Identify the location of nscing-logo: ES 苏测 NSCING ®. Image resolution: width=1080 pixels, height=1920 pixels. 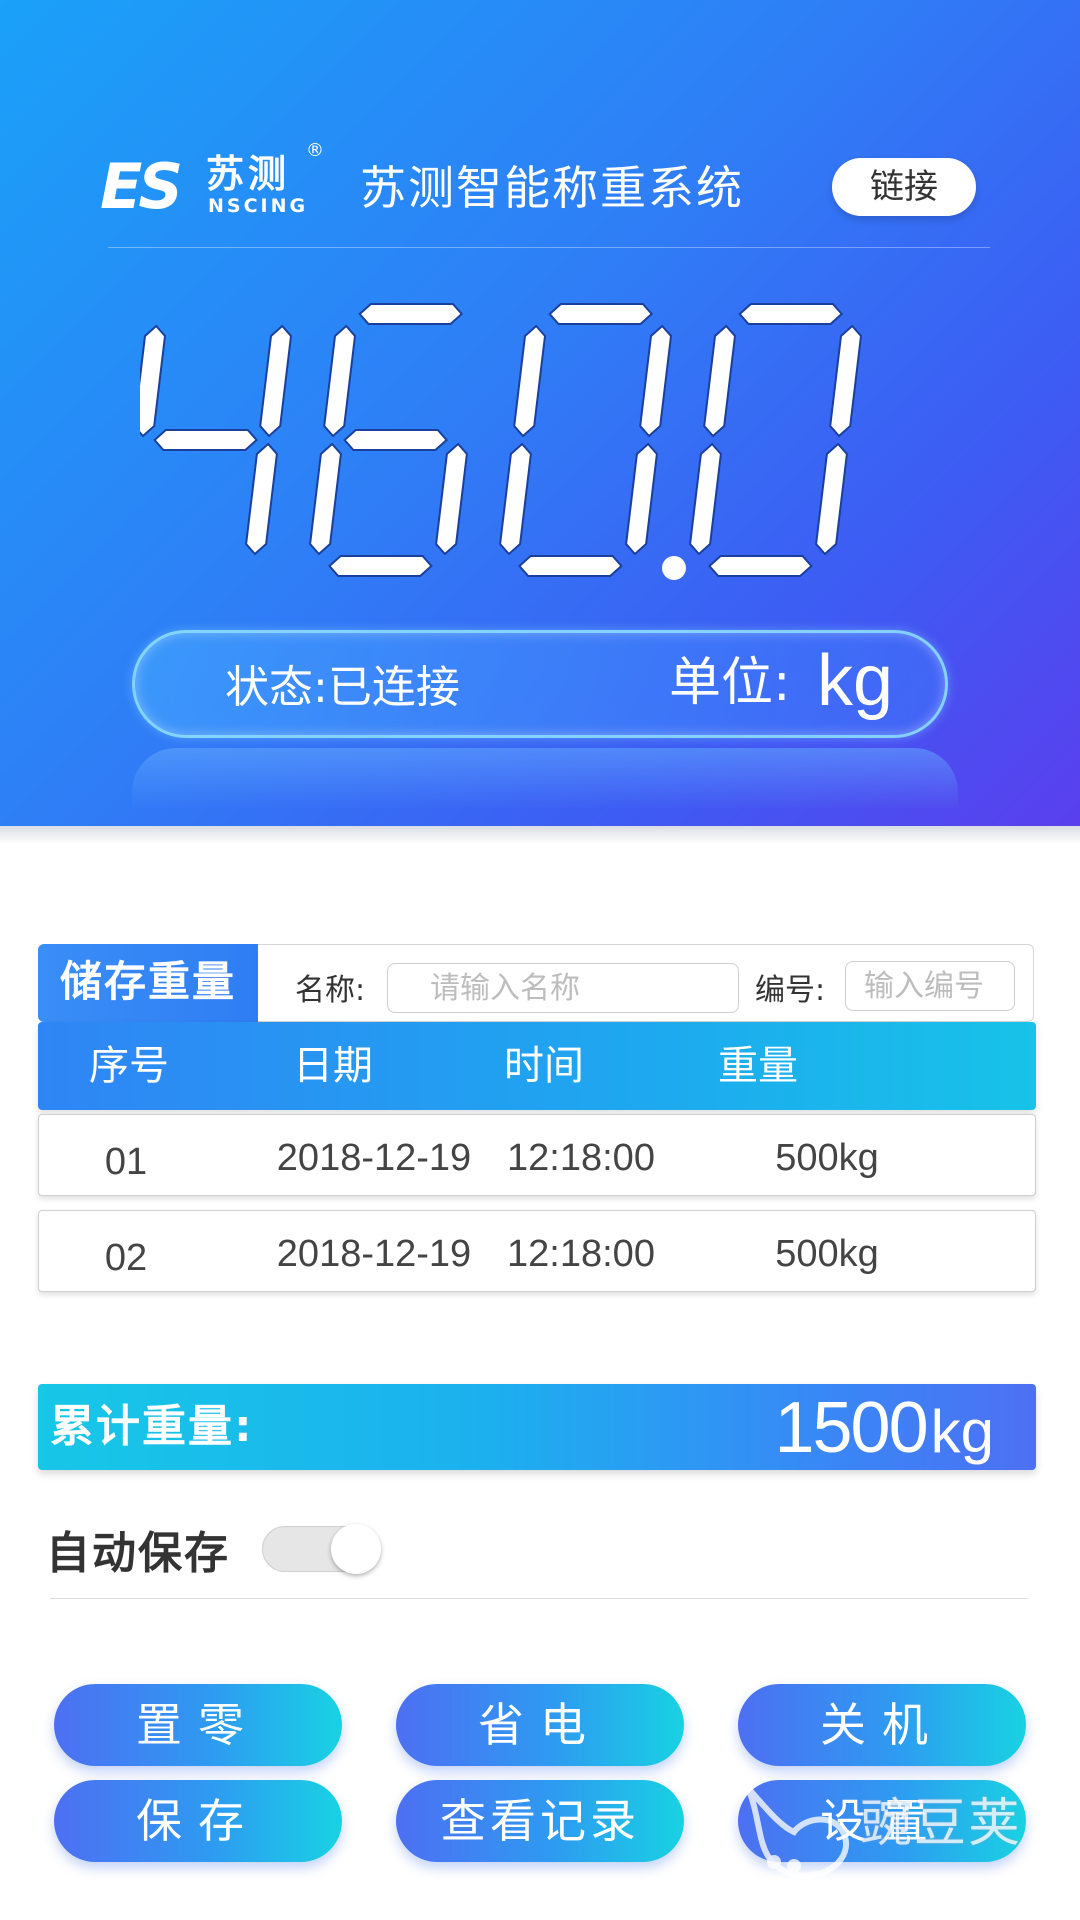
(212, 182).